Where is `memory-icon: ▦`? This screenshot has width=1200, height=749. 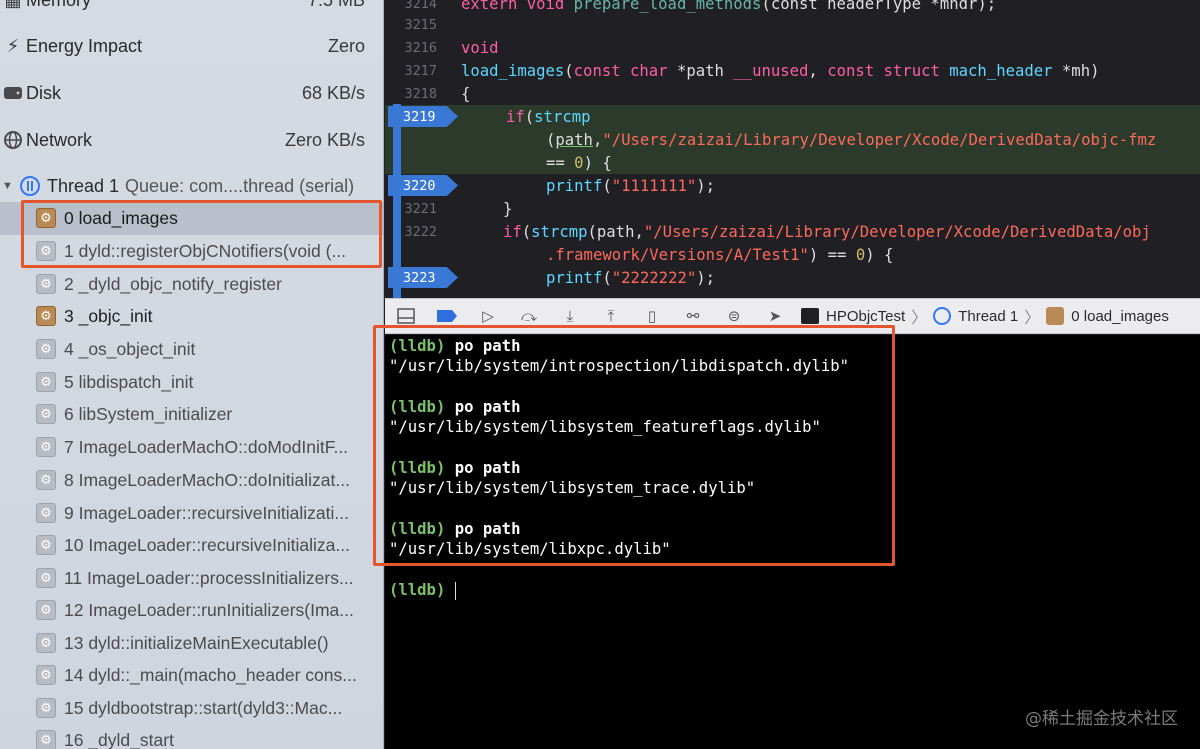 memory-icon: ▦ is located at coordinates (13, 5).